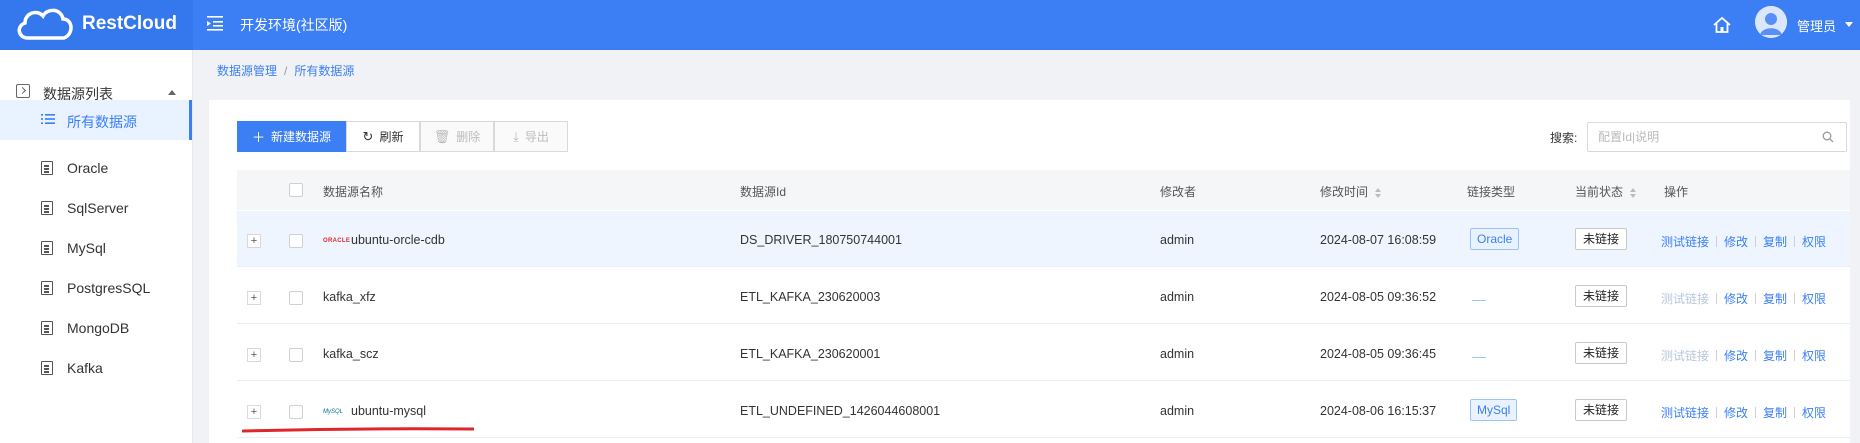 Image resolution: width=1860 pixels, height=443 pixels. Describe the element at coordinates (1816, 25) in the screenshot. I see `user-name: 管理员` at that location.